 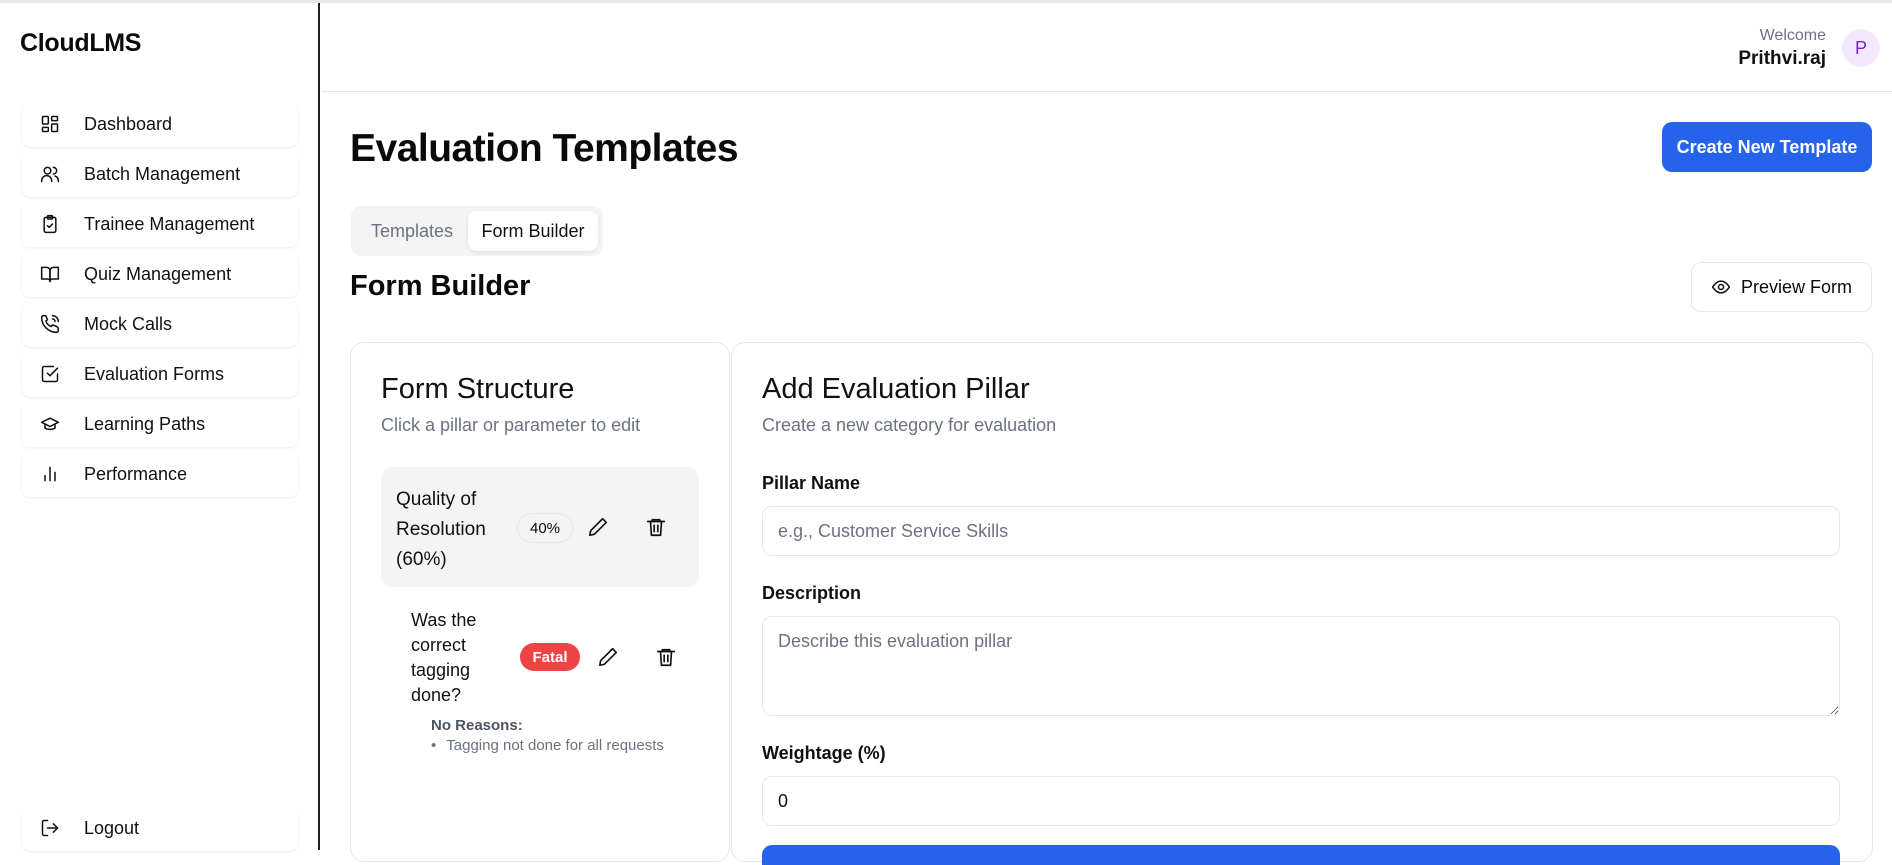 What do you see at coordinates (1861, 48) in the screenshot?
I see `avatar: P` at bounding box center [1861, 48].